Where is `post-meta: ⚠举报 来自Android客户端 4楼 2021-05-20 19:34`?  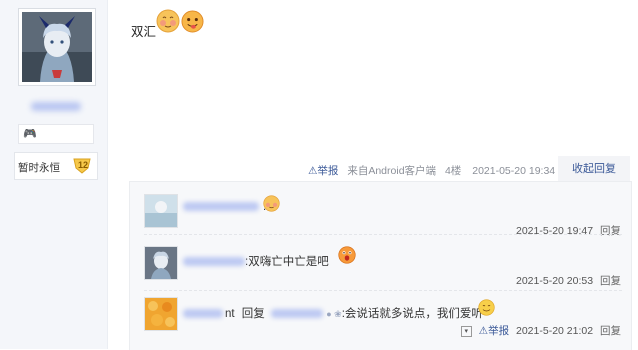
post-meta: ⚠举报 来自Android客户端 4楼 2021-05-20 19:34 is located at coordinates (431, 170).